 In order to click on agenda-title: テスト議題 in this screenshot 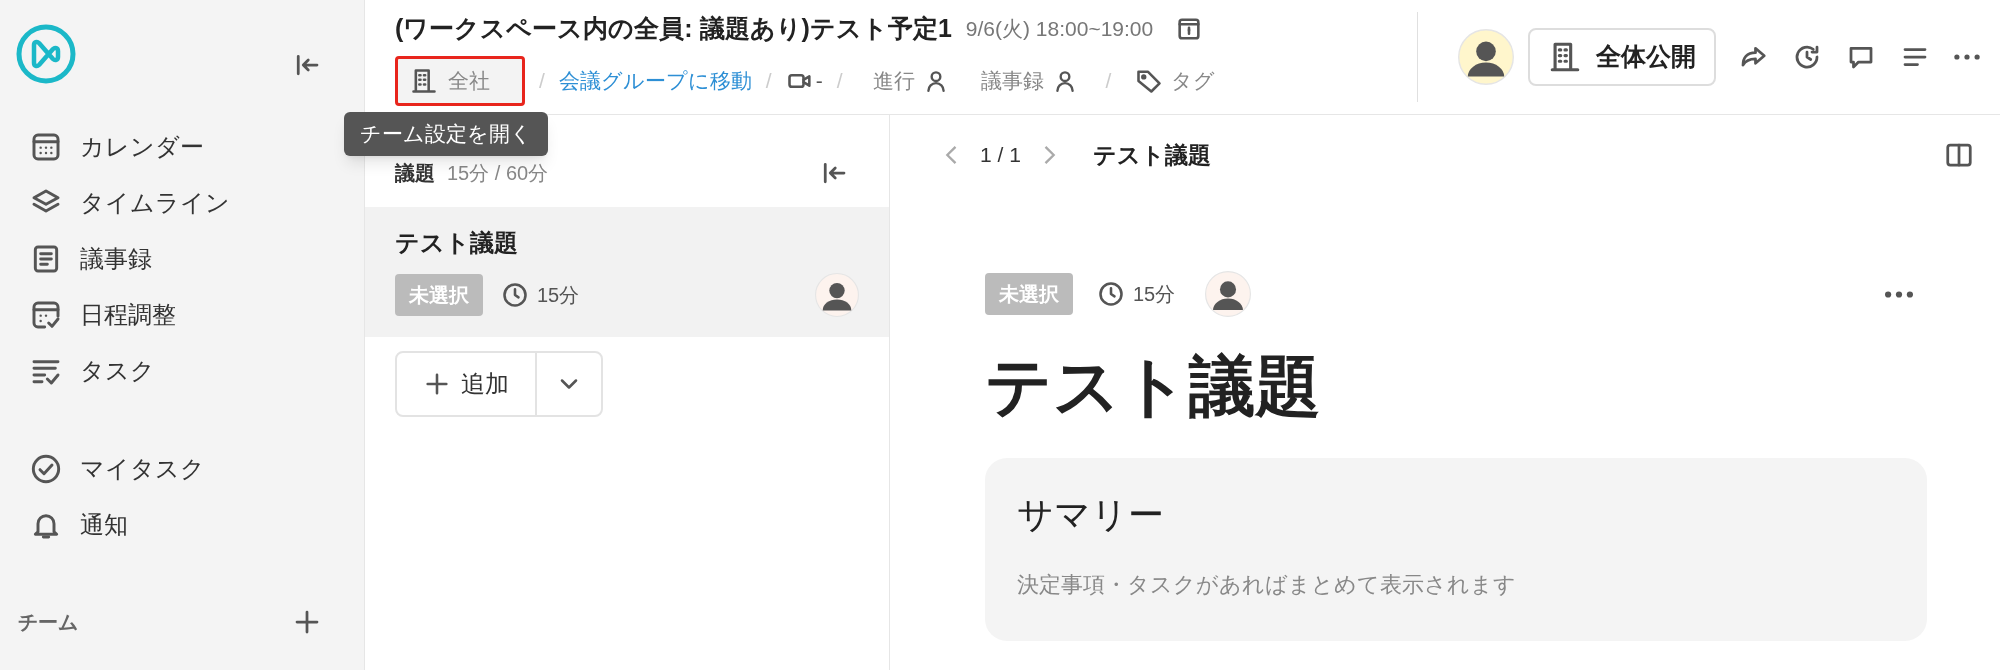, I will do `click(457, 243)`.